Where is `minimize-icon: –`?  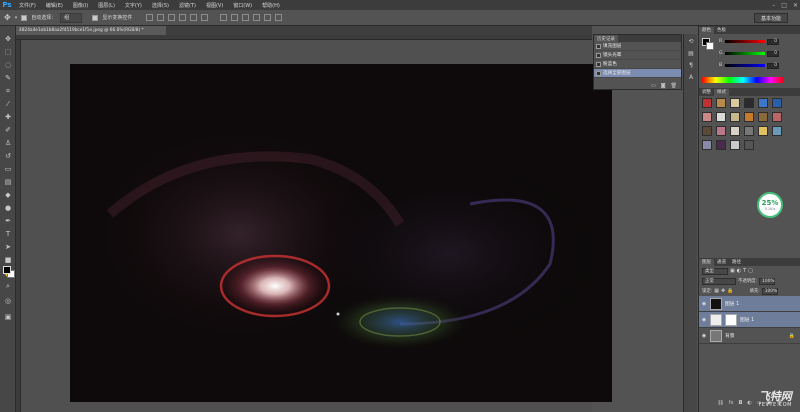 minimize-icon: – is located at coordinates (773, 5).